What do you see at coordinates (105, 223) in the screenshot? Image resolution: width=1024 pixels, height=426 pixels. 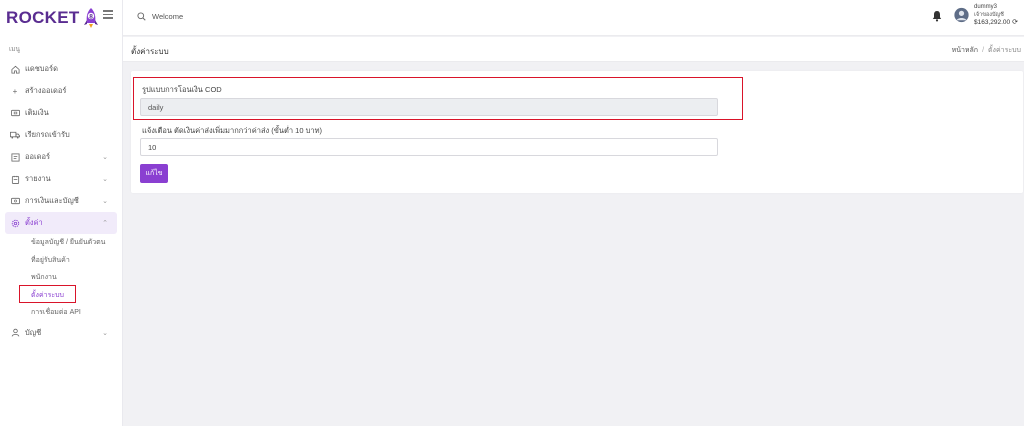 I see `chevron-up-icon: ⌃` at bounding box center [105, 223].